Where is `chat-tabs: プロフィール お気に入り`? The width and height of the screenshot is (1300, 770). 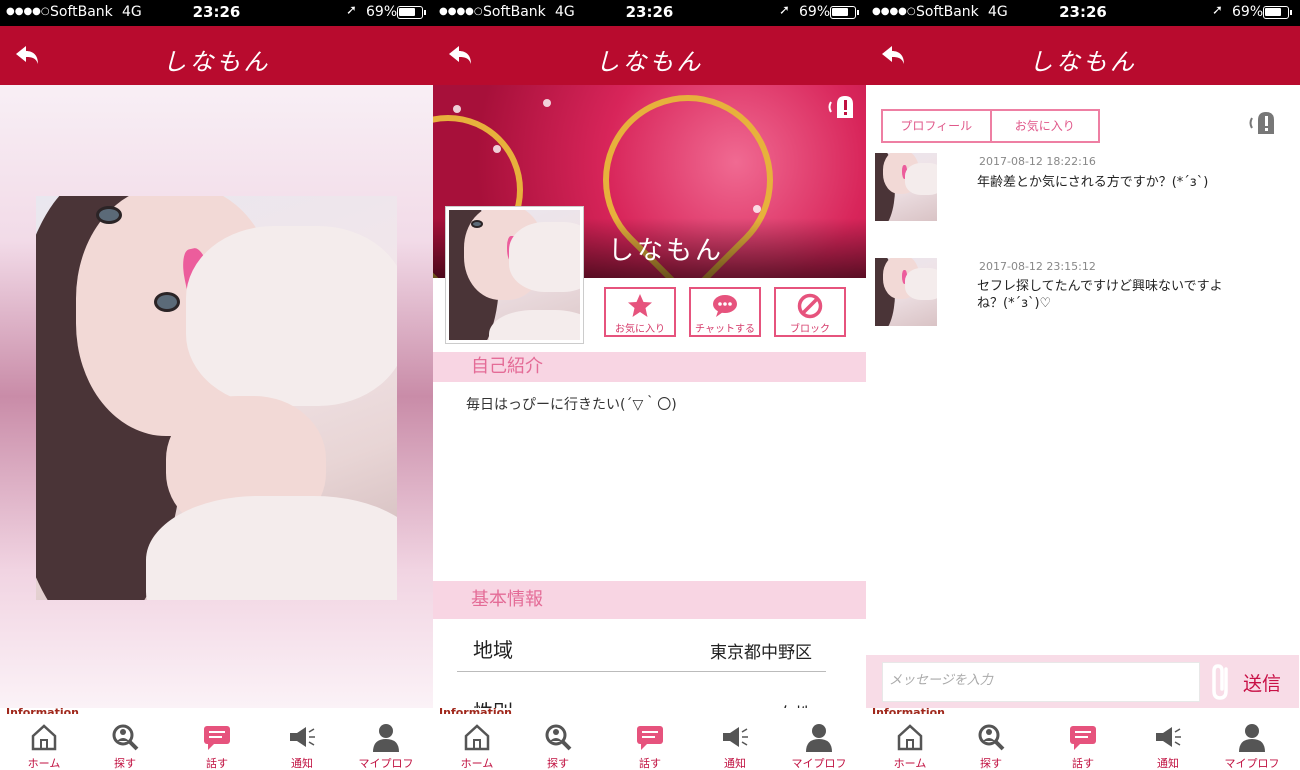
chat-tabs: プロフィール お気に入り is located at coordinates (990, 126).